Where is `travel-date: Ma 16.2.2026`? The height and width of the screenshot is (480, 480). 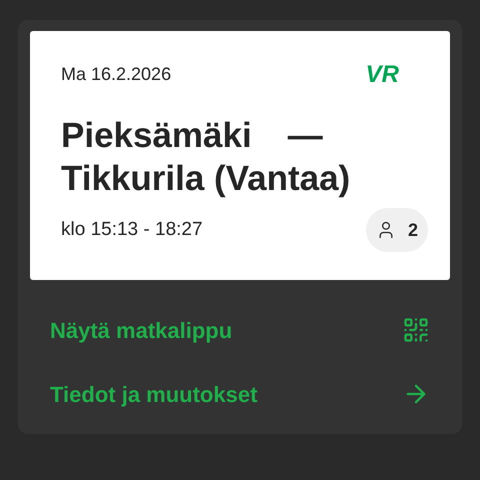
travel-date: Ma 16.2.2026 is located at coordinates (116, 74).